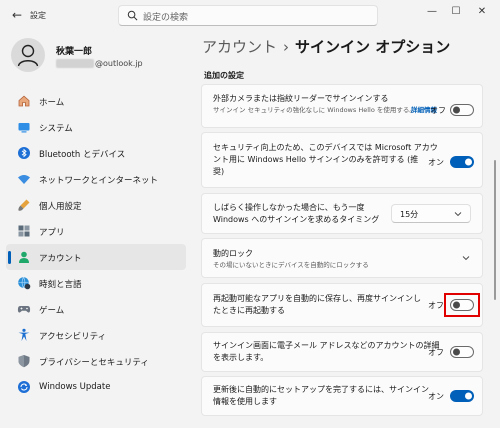 Image resolution: width=500 pixels, height=428 pixels. I want to click on scrollbar, so click(495, 230).